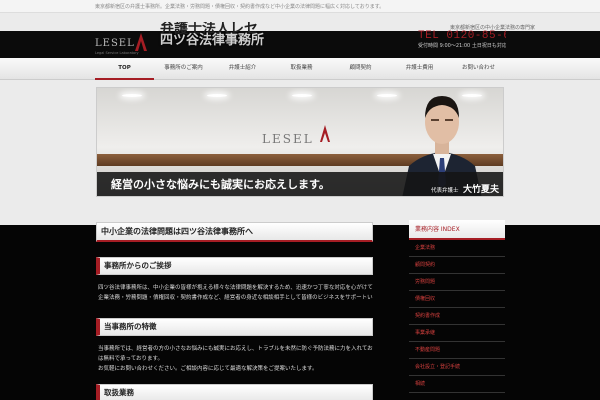  What do you see at coordinates (462, 36) in the screenshot?
I see `phone-number: TEL 0120-85-666` at bounding box center [462, 36].